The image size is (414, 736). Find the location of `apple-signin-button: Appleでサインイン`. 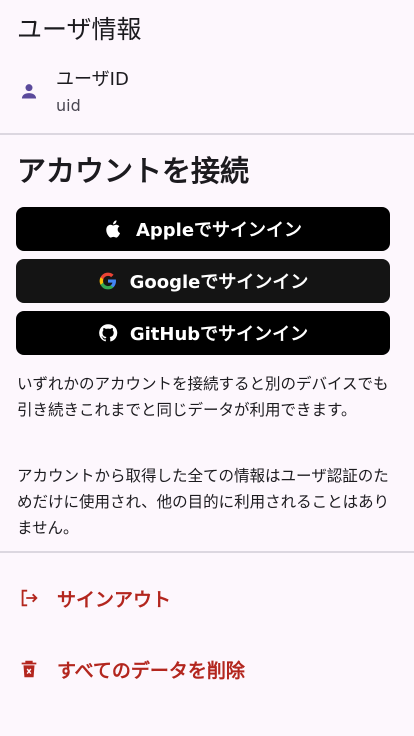

apple-signin-button: Appleでサインイン is located at coordinates (203, 229).